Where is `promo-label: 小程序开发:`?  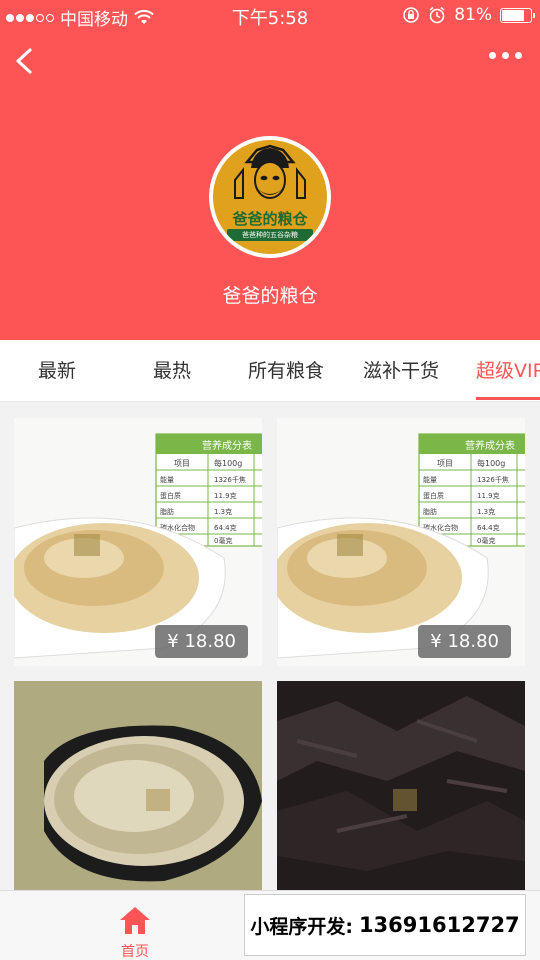 promo-label: 小程序开发: is located at coordinates (301, 926).